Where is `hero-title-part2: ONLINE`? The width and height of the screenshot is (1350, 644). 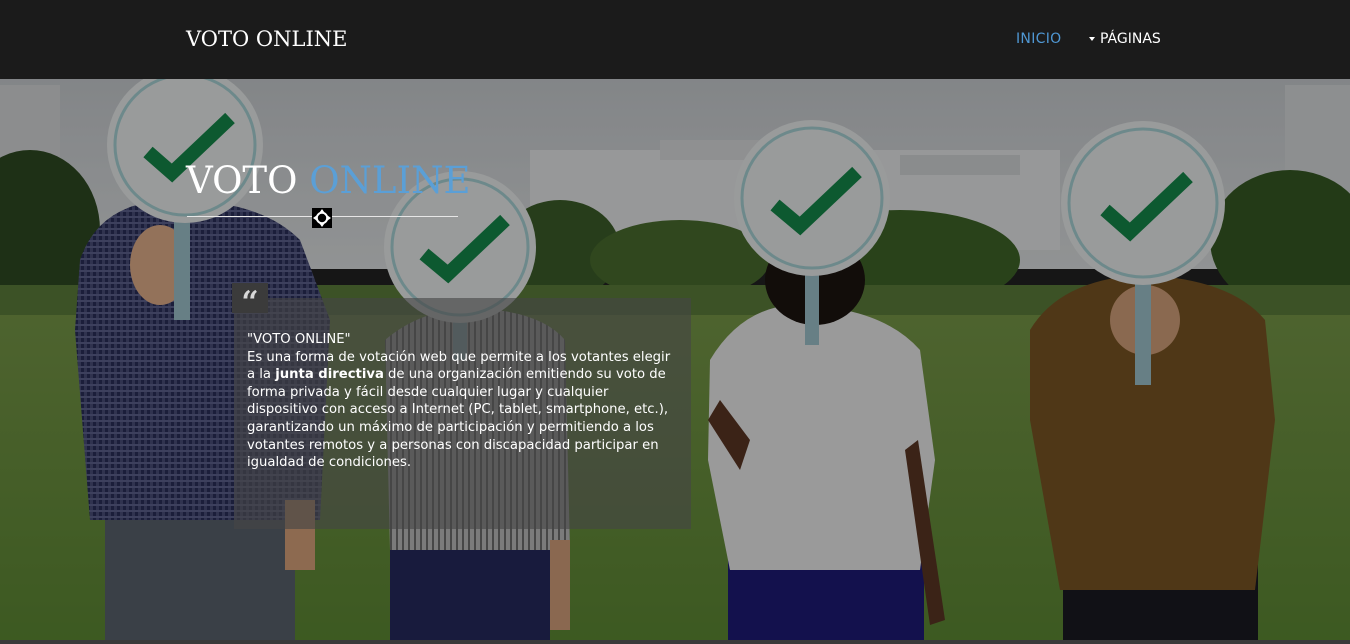 hero-title-part2: ONLINE is located at coordinates (390, 180).